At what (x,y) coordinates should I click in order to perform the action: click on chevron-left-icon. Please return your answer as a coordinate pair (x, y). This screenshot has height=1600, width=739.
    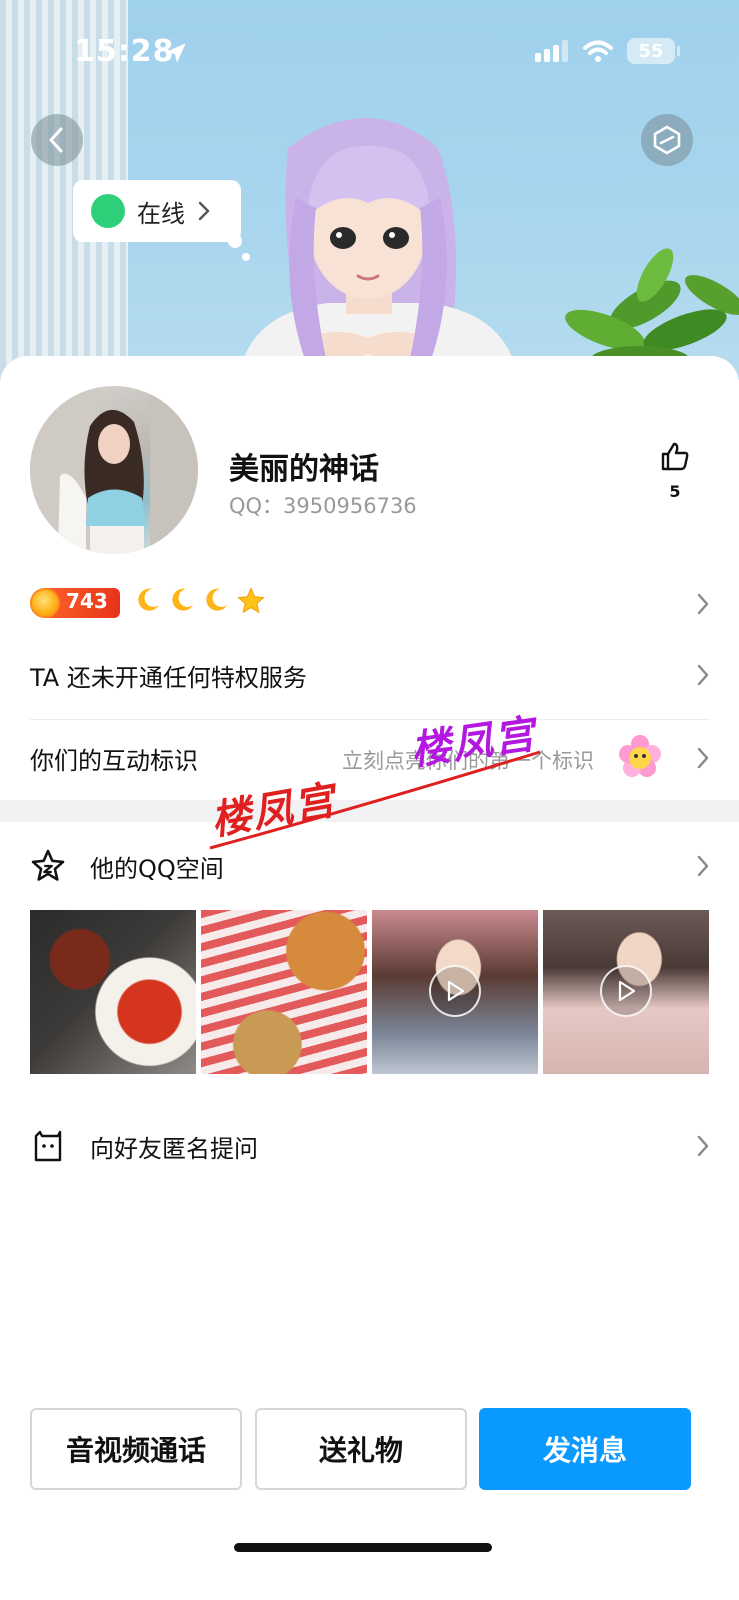
    Looking at the image, I should click on (56, 140).